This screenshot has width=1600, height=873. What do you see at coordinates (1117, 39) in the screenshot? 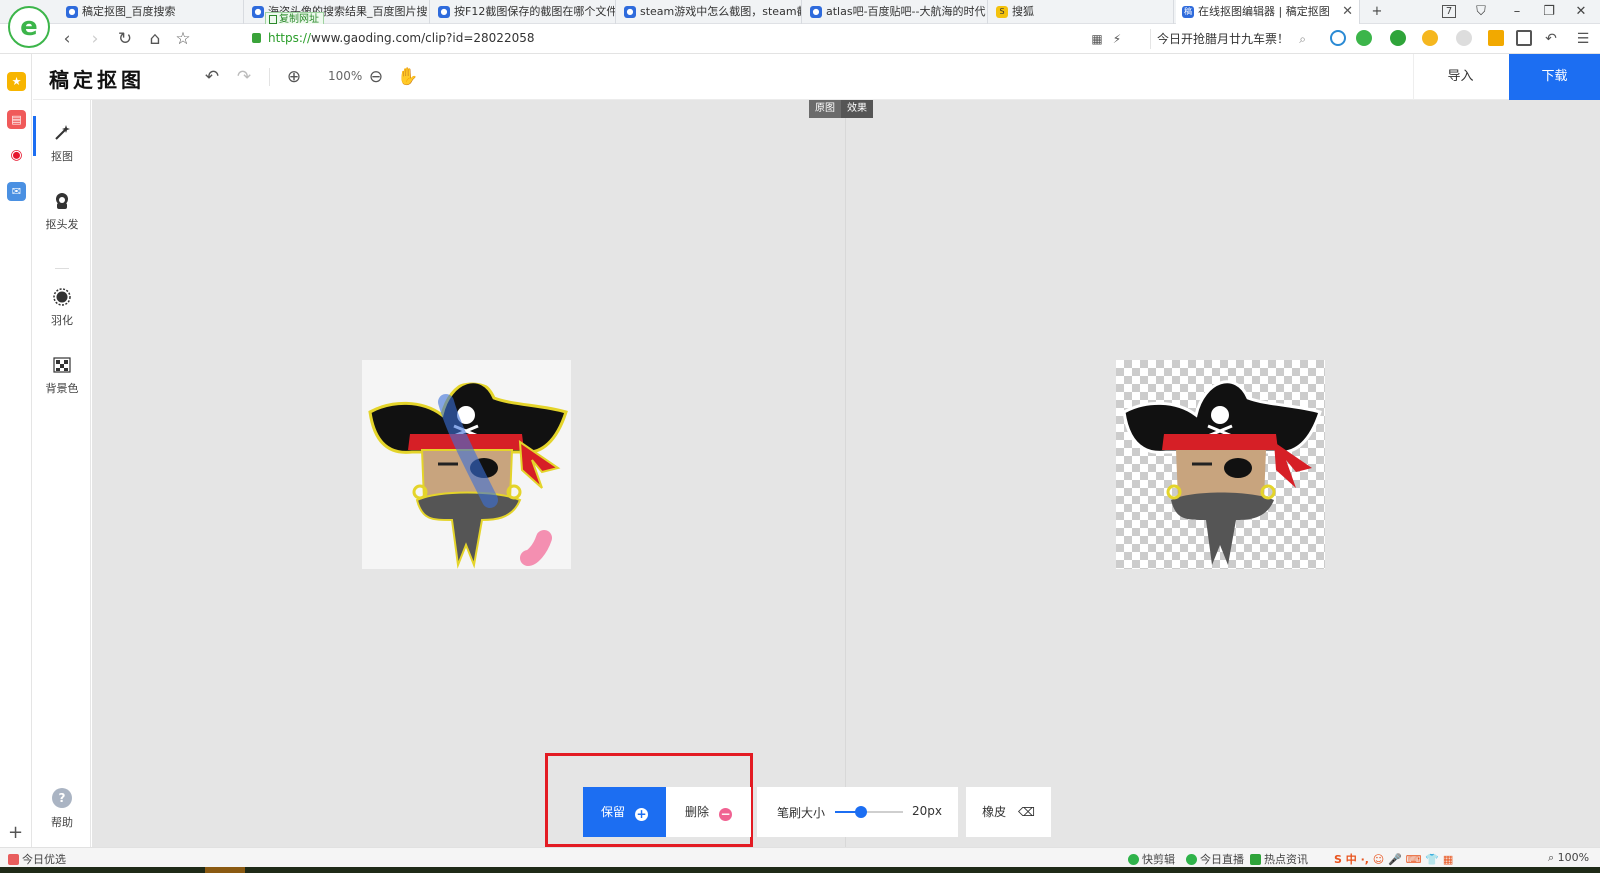
I see `lightning-icon: ⚡` at bounding box center [1117, 39].